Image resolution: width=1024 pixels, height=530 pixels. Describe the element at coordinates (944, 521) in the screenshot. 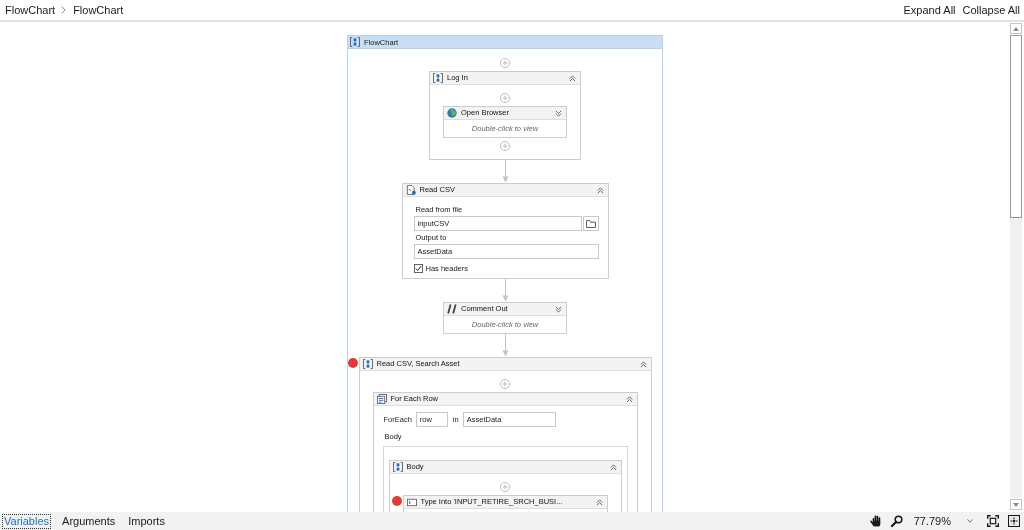

I see `zoom-dropdown: 77.79%` at that location.